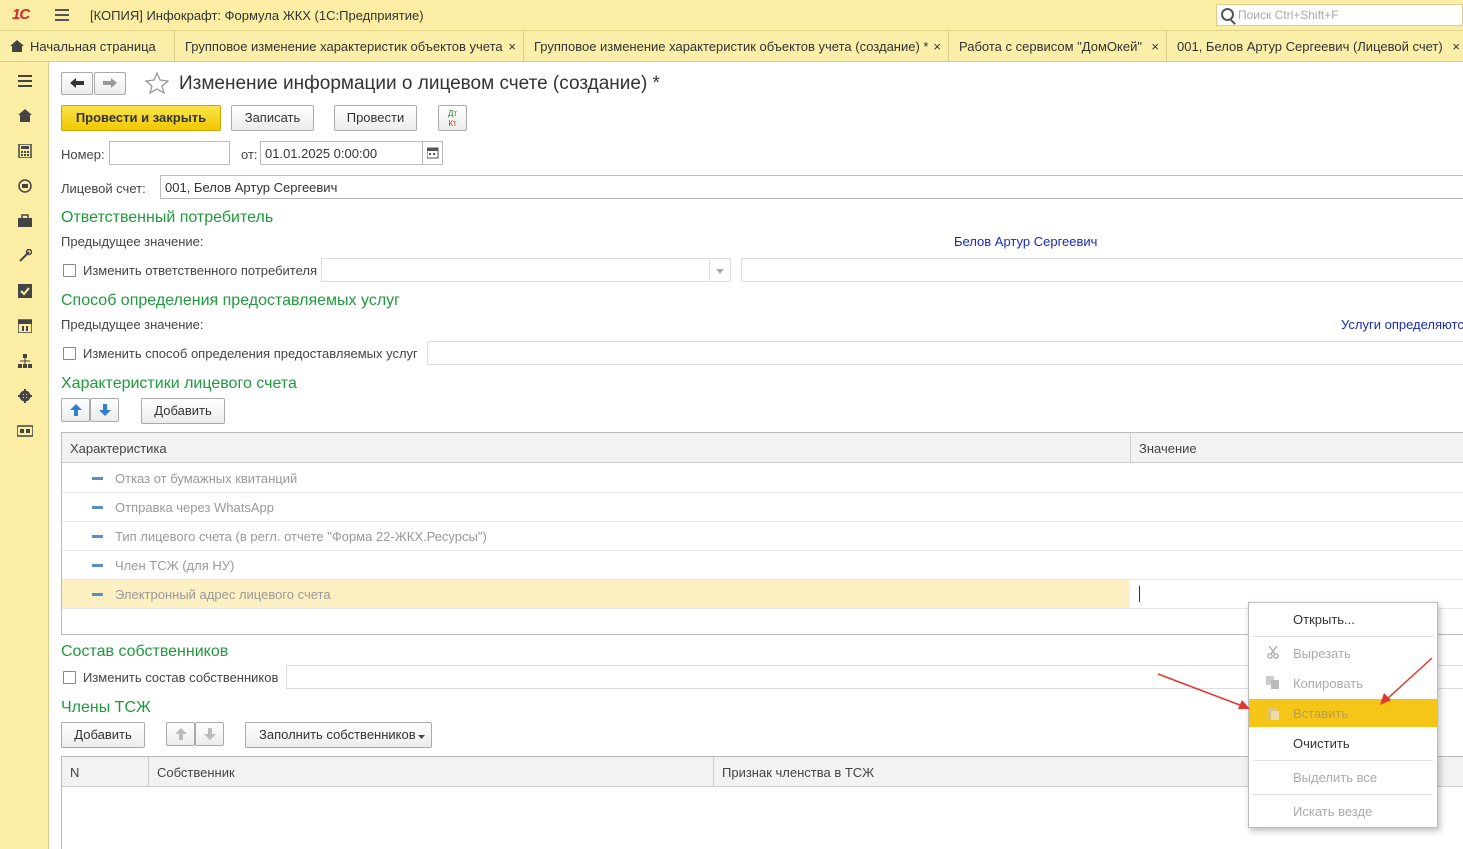 The height and width of the screenshot is (849, 1463). I want to click on fill-owners-label: Заполнить собственников, so click(337, 734).